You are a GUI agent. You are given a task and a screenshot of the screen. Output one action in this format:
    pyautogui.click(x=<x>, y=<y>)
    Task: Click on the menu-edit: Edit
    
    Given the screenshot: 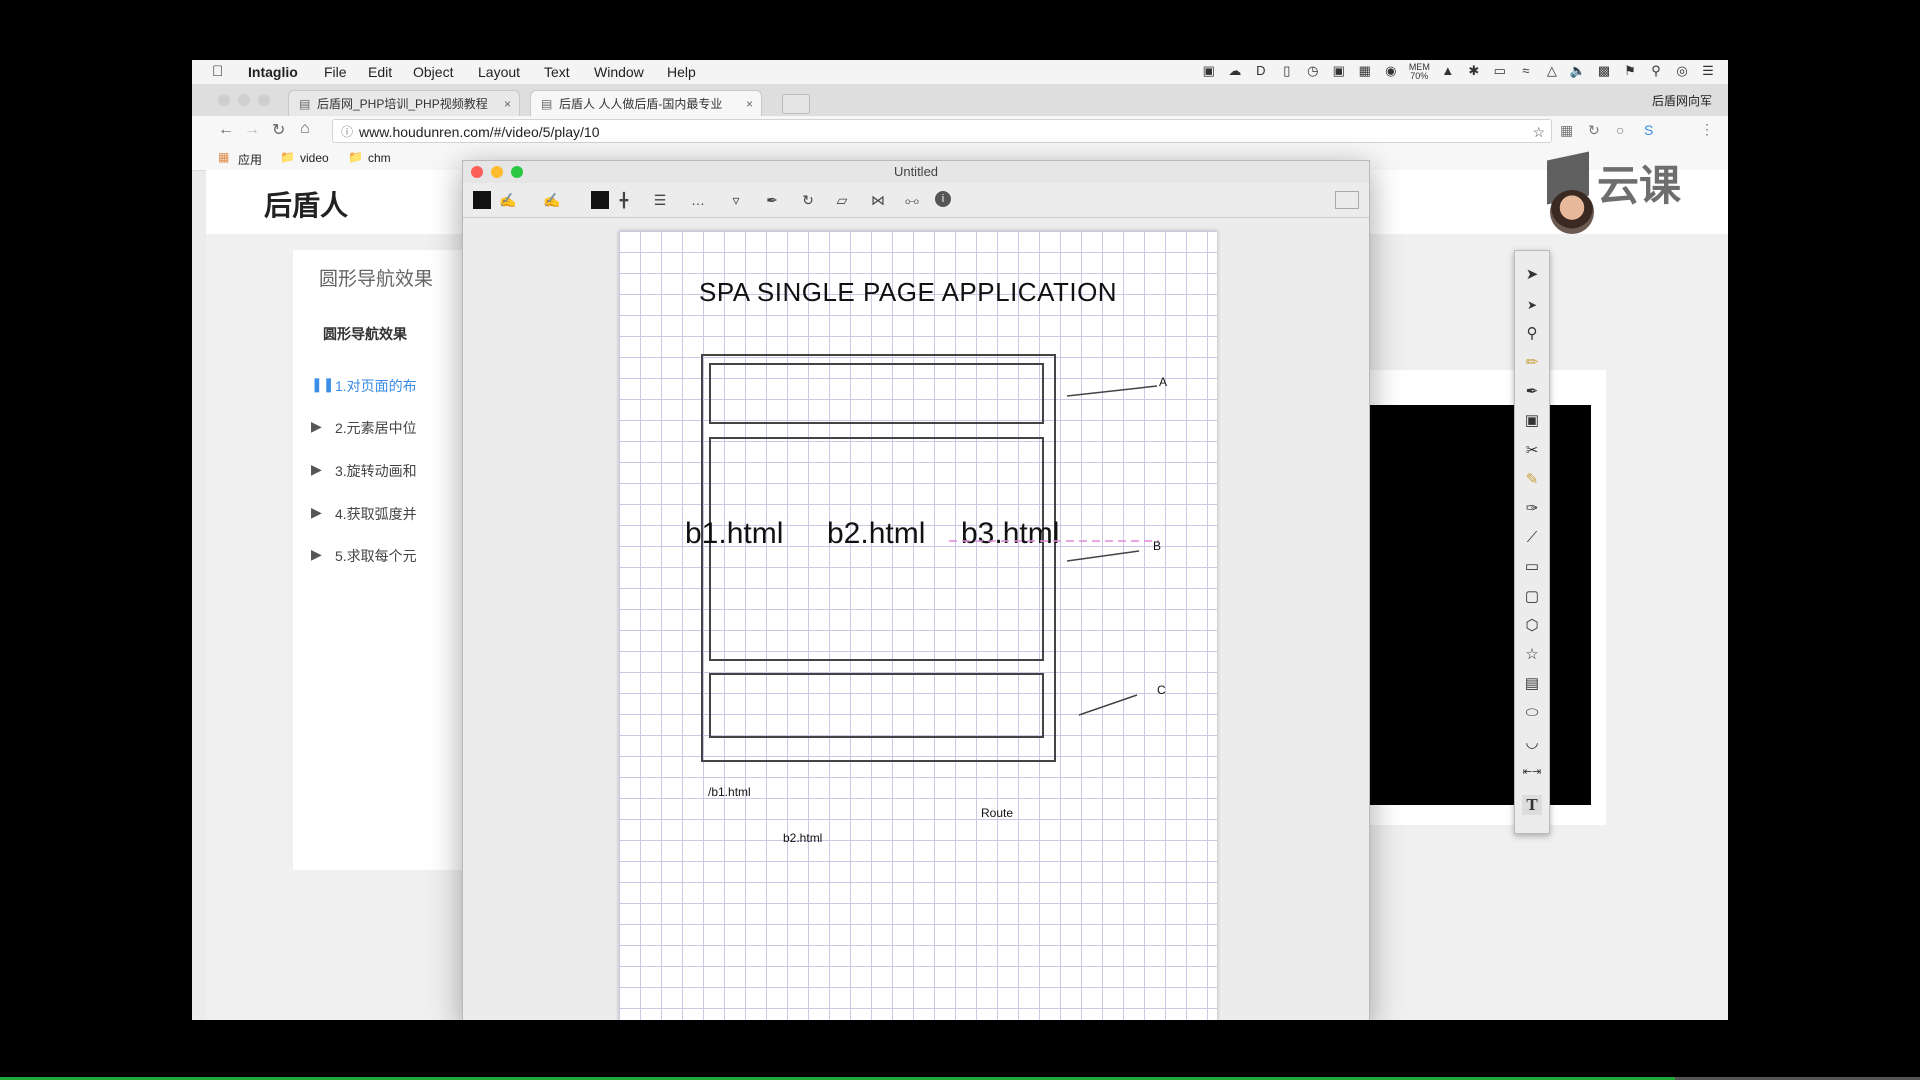 What is the action you would take?
    pyautogui.click(x=380, y=72)
    